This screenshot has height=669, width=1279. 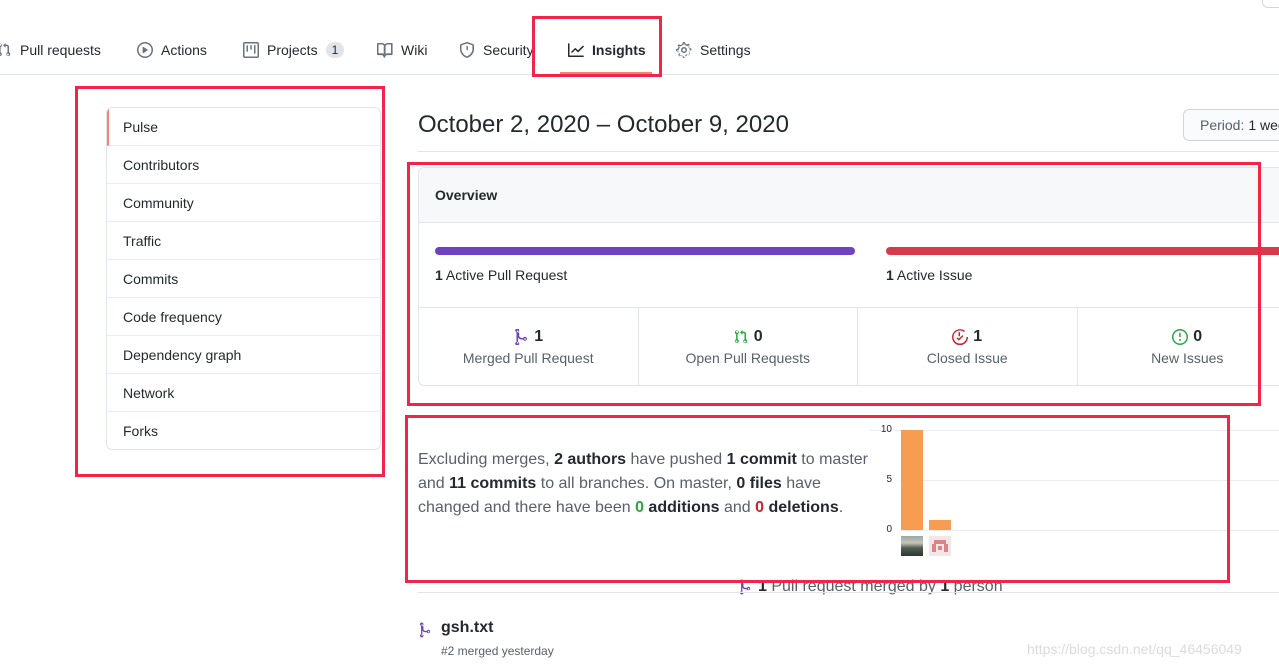 I want to click on sidebar-item-code-frequency: Code frequency, so click(x=243, y=317).